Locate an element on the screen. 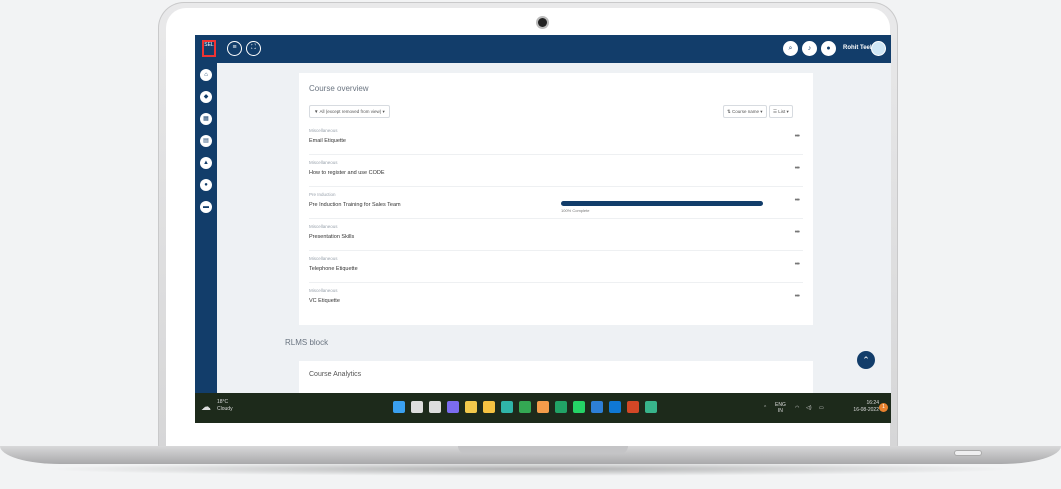 This screenshot has height=489, width=1061. scroll-to-top-button: ⌃ is located at coordinates (866, 360).